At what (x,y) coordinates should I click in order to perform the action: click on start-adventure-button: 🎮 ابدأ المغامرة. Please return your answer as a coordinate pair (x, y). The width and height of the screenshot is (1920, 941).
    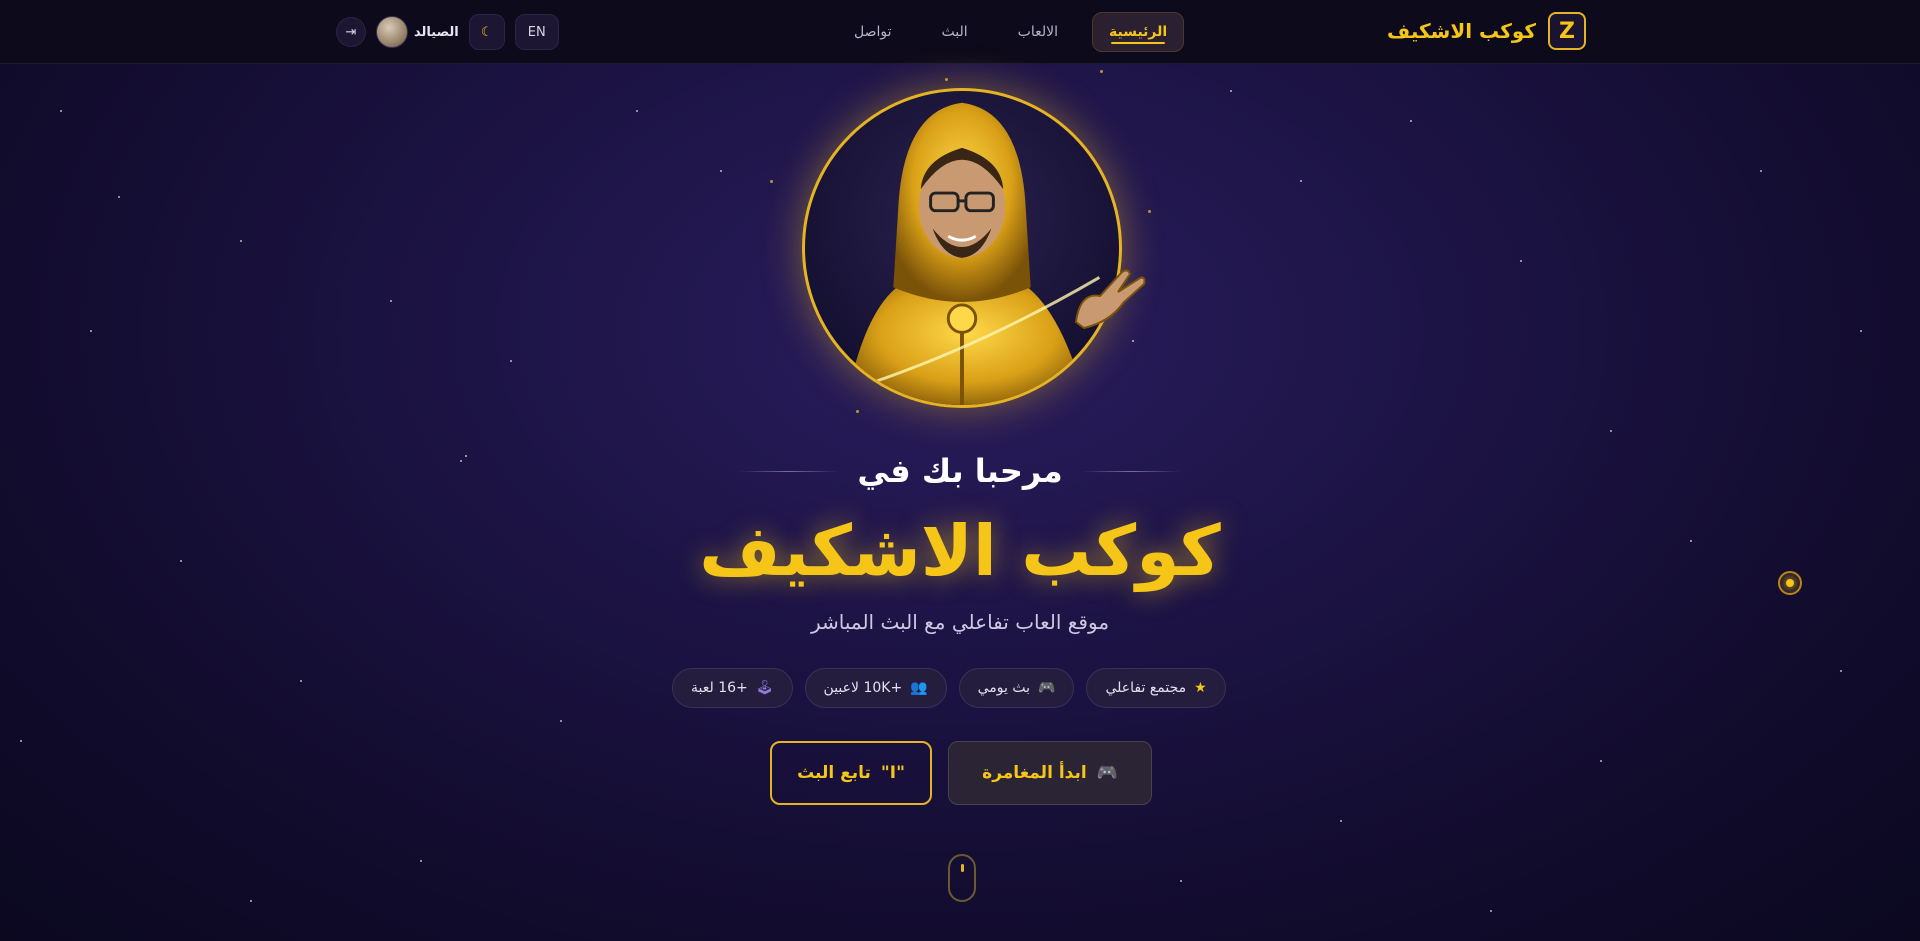
    Looking at the image, I should click on (1050, 773).